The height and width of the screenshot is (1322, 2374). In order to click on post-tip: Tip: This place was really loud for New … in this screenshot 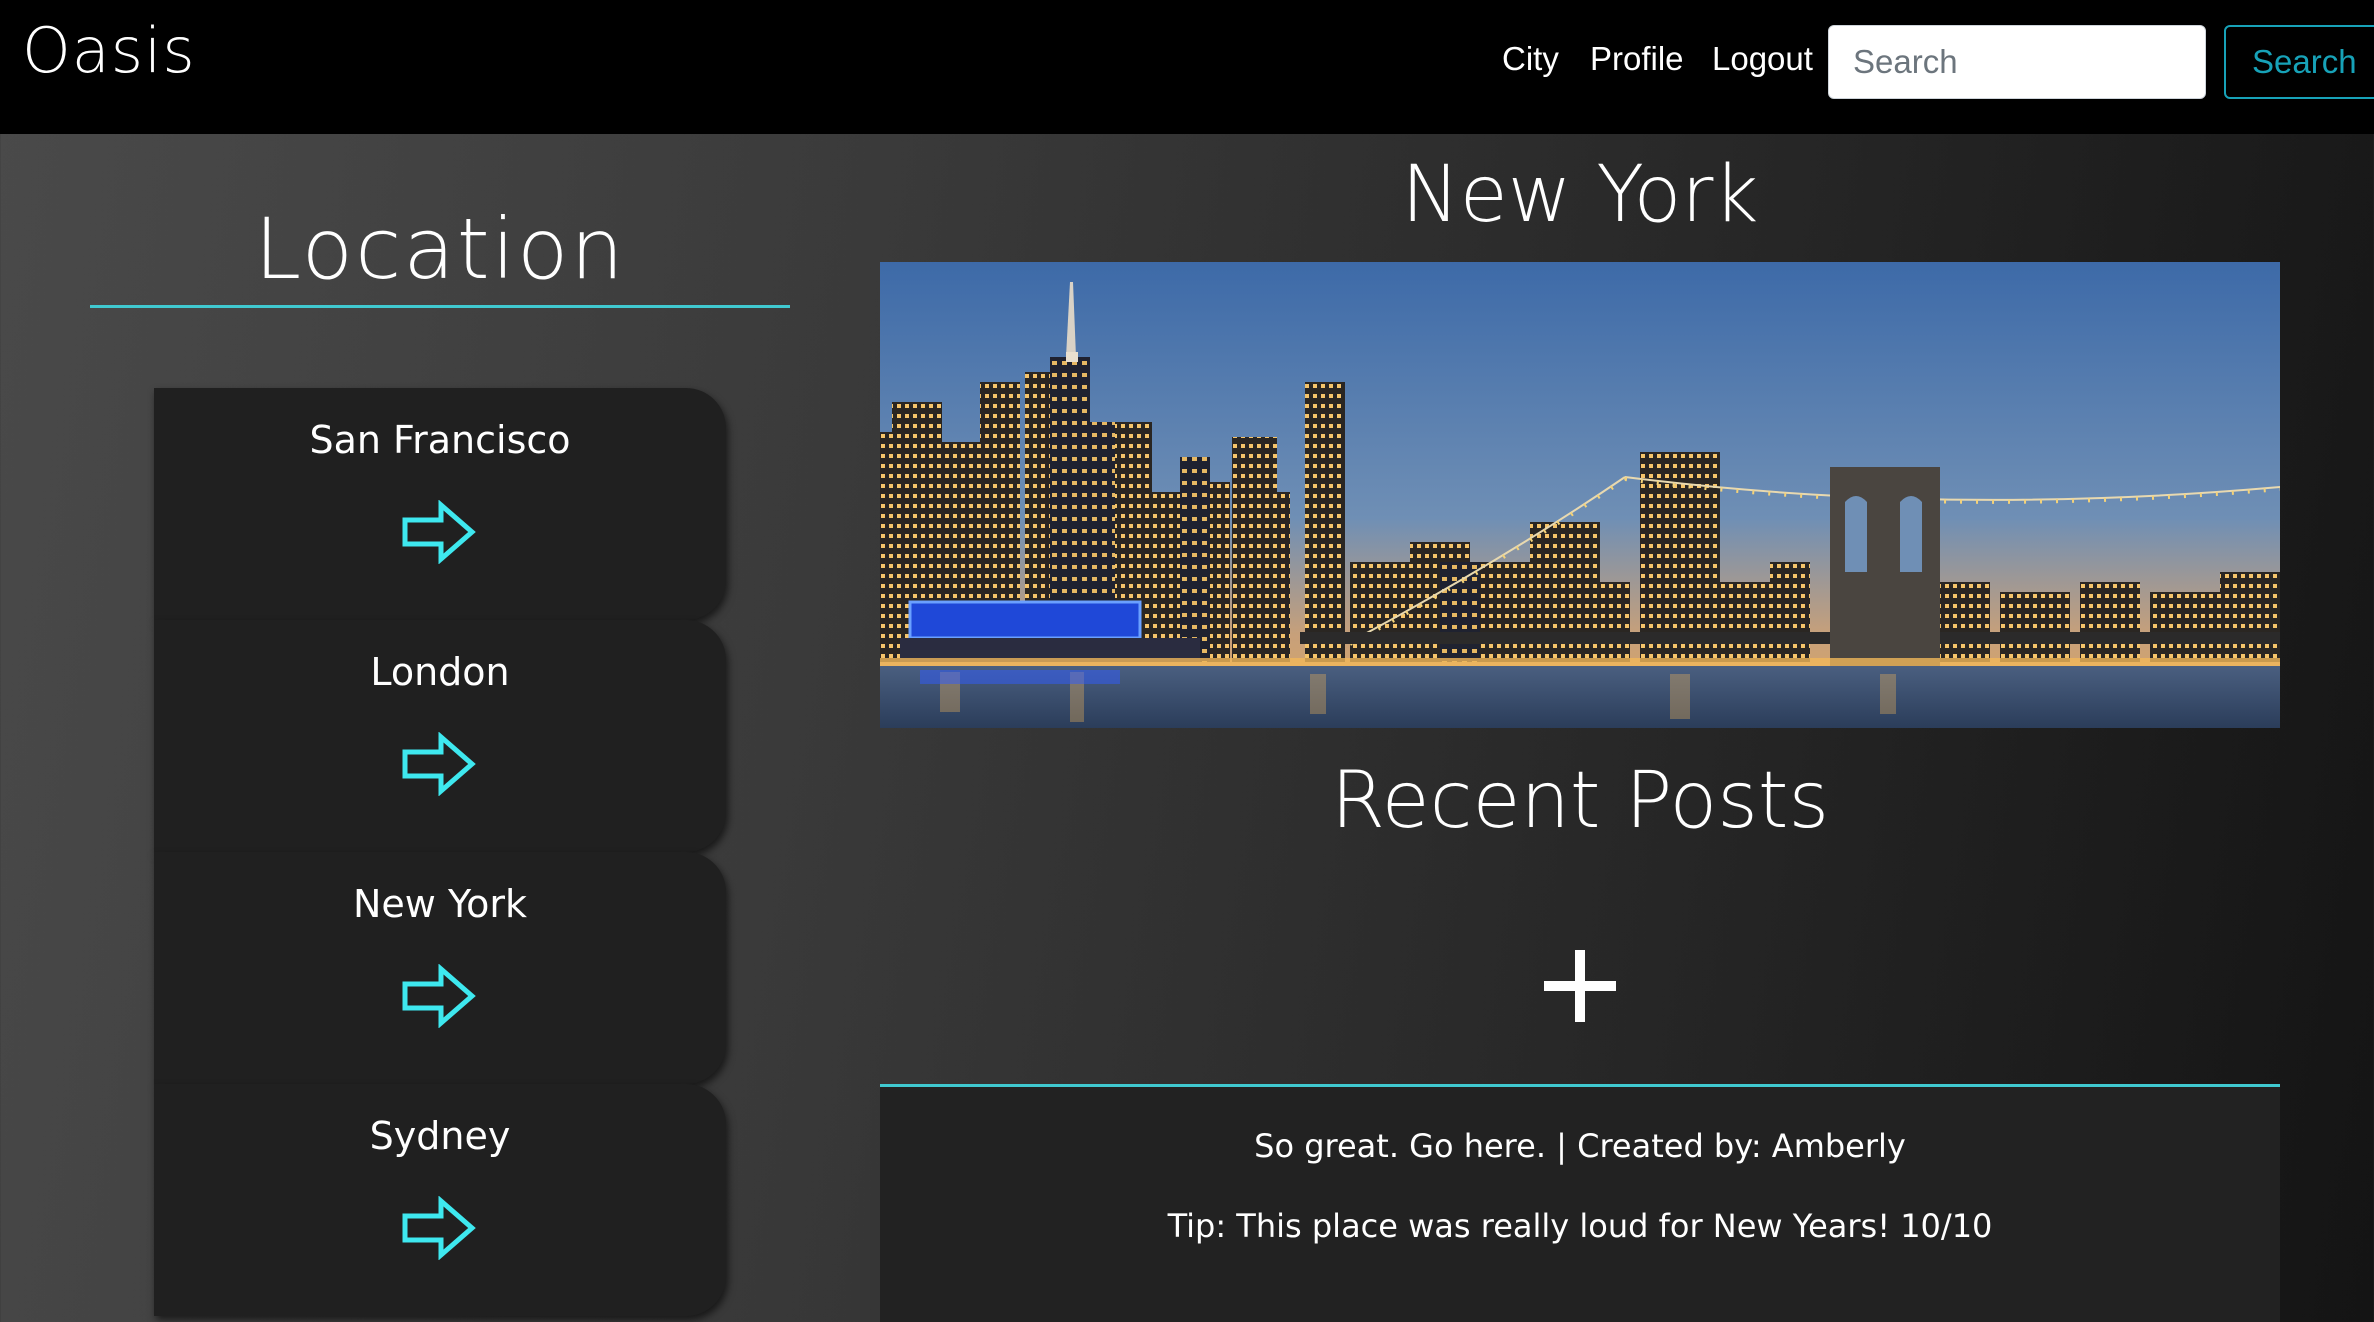, I will do `click(1580, 1226)`.